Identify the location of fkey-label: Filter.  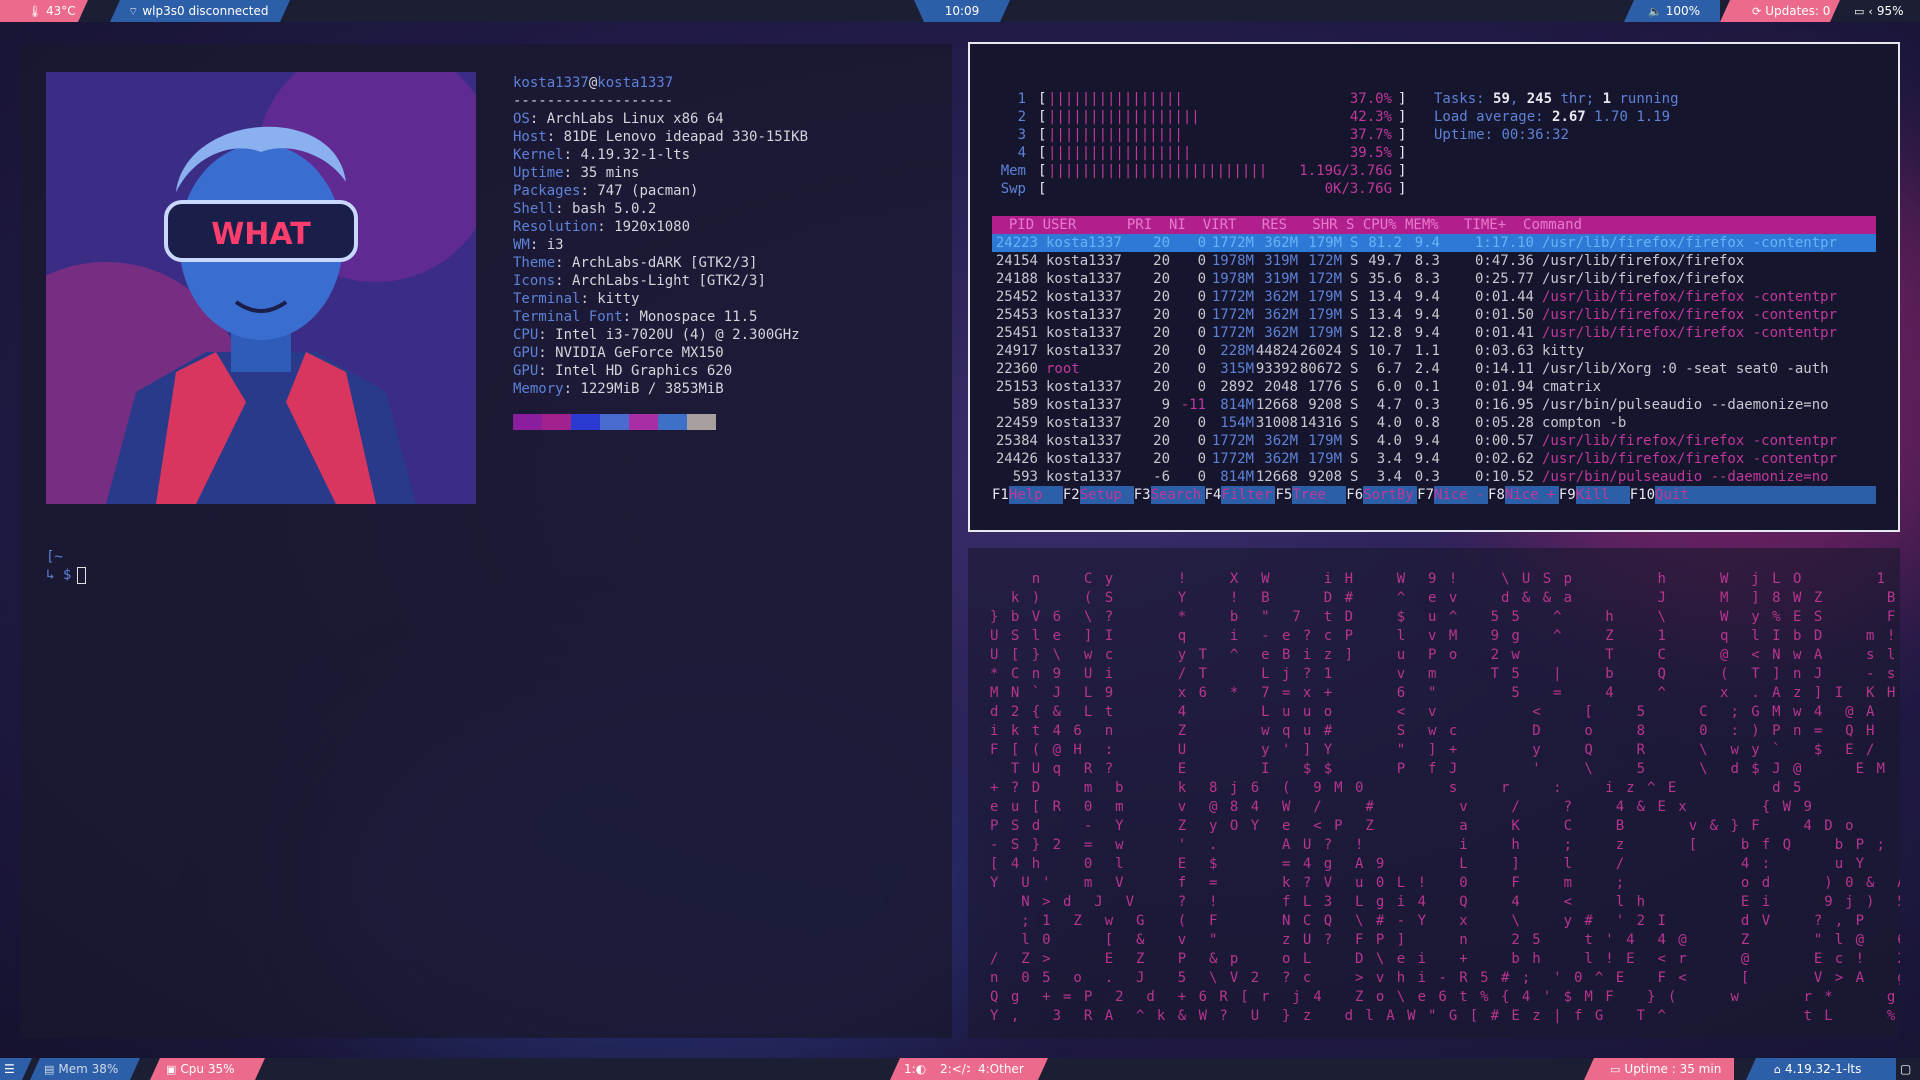
(1248, 495).